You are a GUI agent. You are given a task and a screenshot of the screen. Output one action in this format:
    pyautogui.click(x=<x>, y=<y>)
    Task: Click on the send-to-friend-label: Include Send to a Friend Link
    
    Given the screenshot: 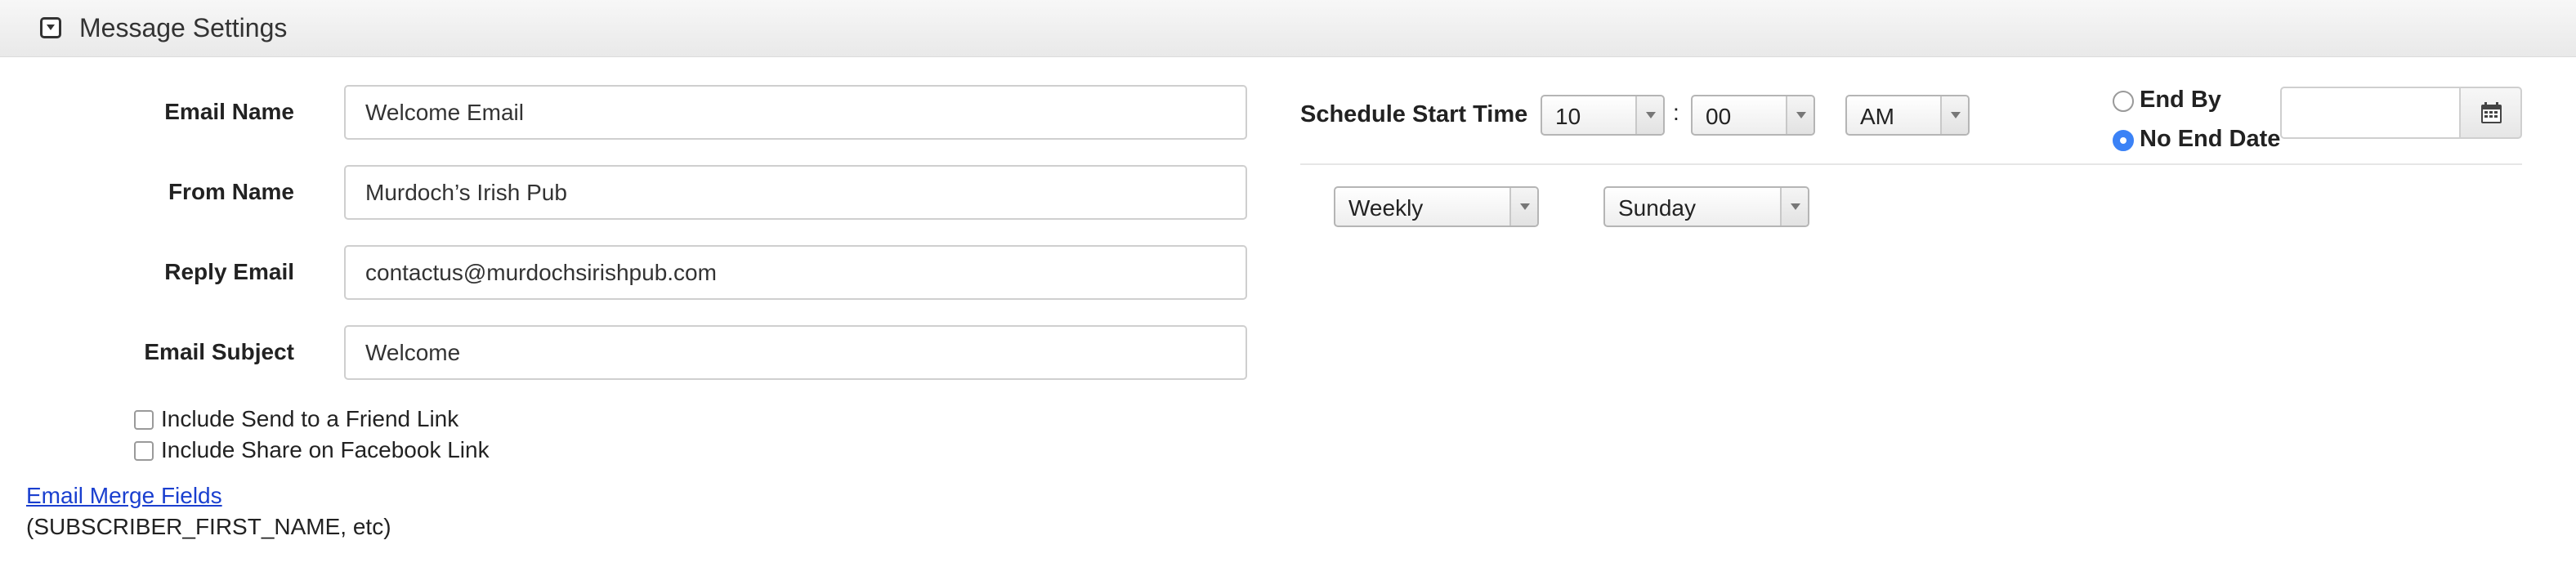 What is the action you would take?
    pyautogui.click(x=309, y=419)
    